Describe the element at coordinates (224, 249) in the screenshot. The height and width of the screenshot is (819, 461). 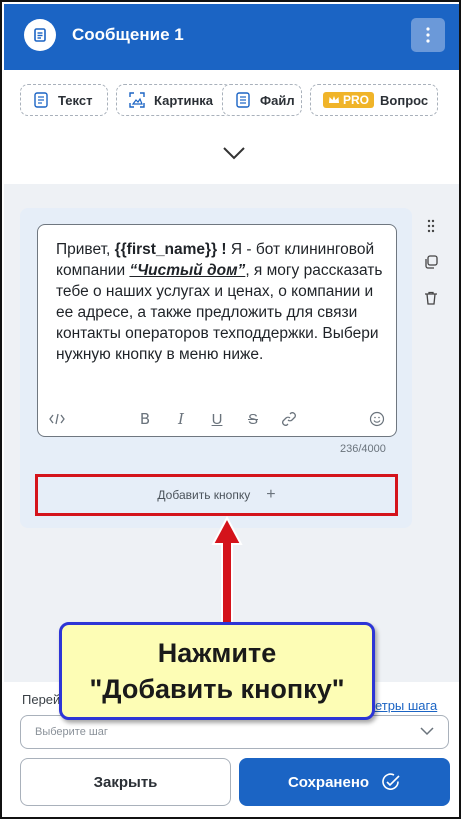
I see `text-exclaim: !` at that location.